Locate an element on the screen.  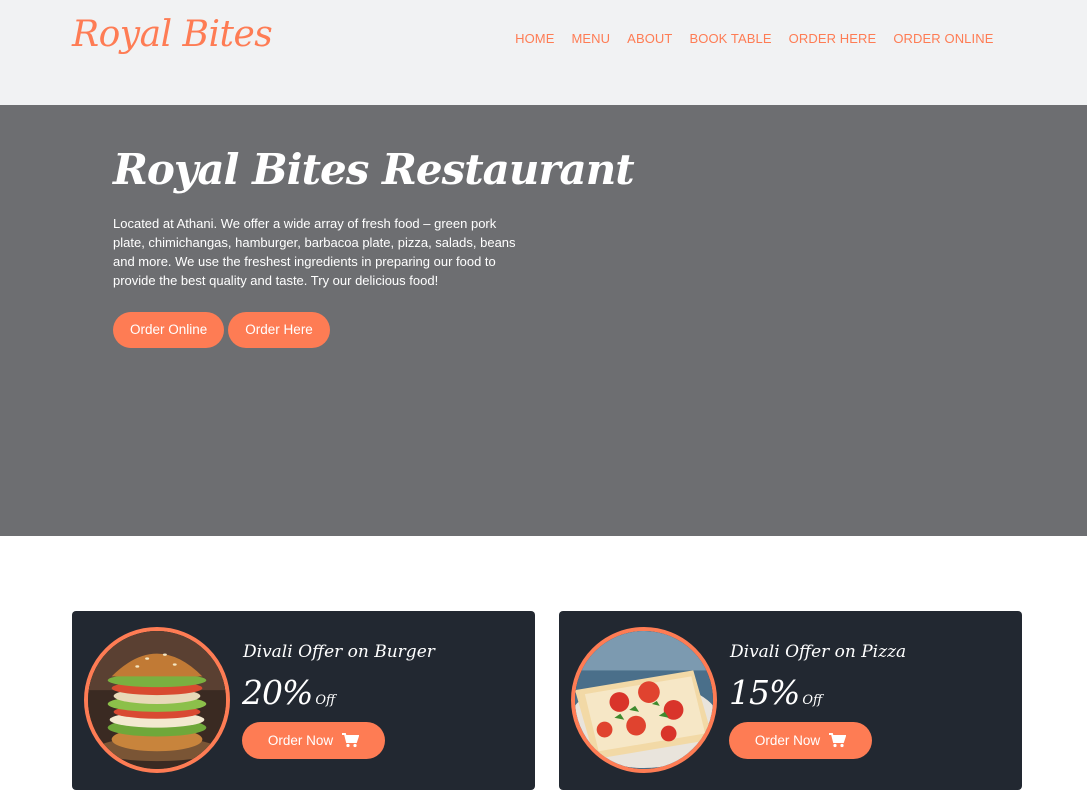
order-now-button-burger: Order Now is located at coordinates (313, 740).